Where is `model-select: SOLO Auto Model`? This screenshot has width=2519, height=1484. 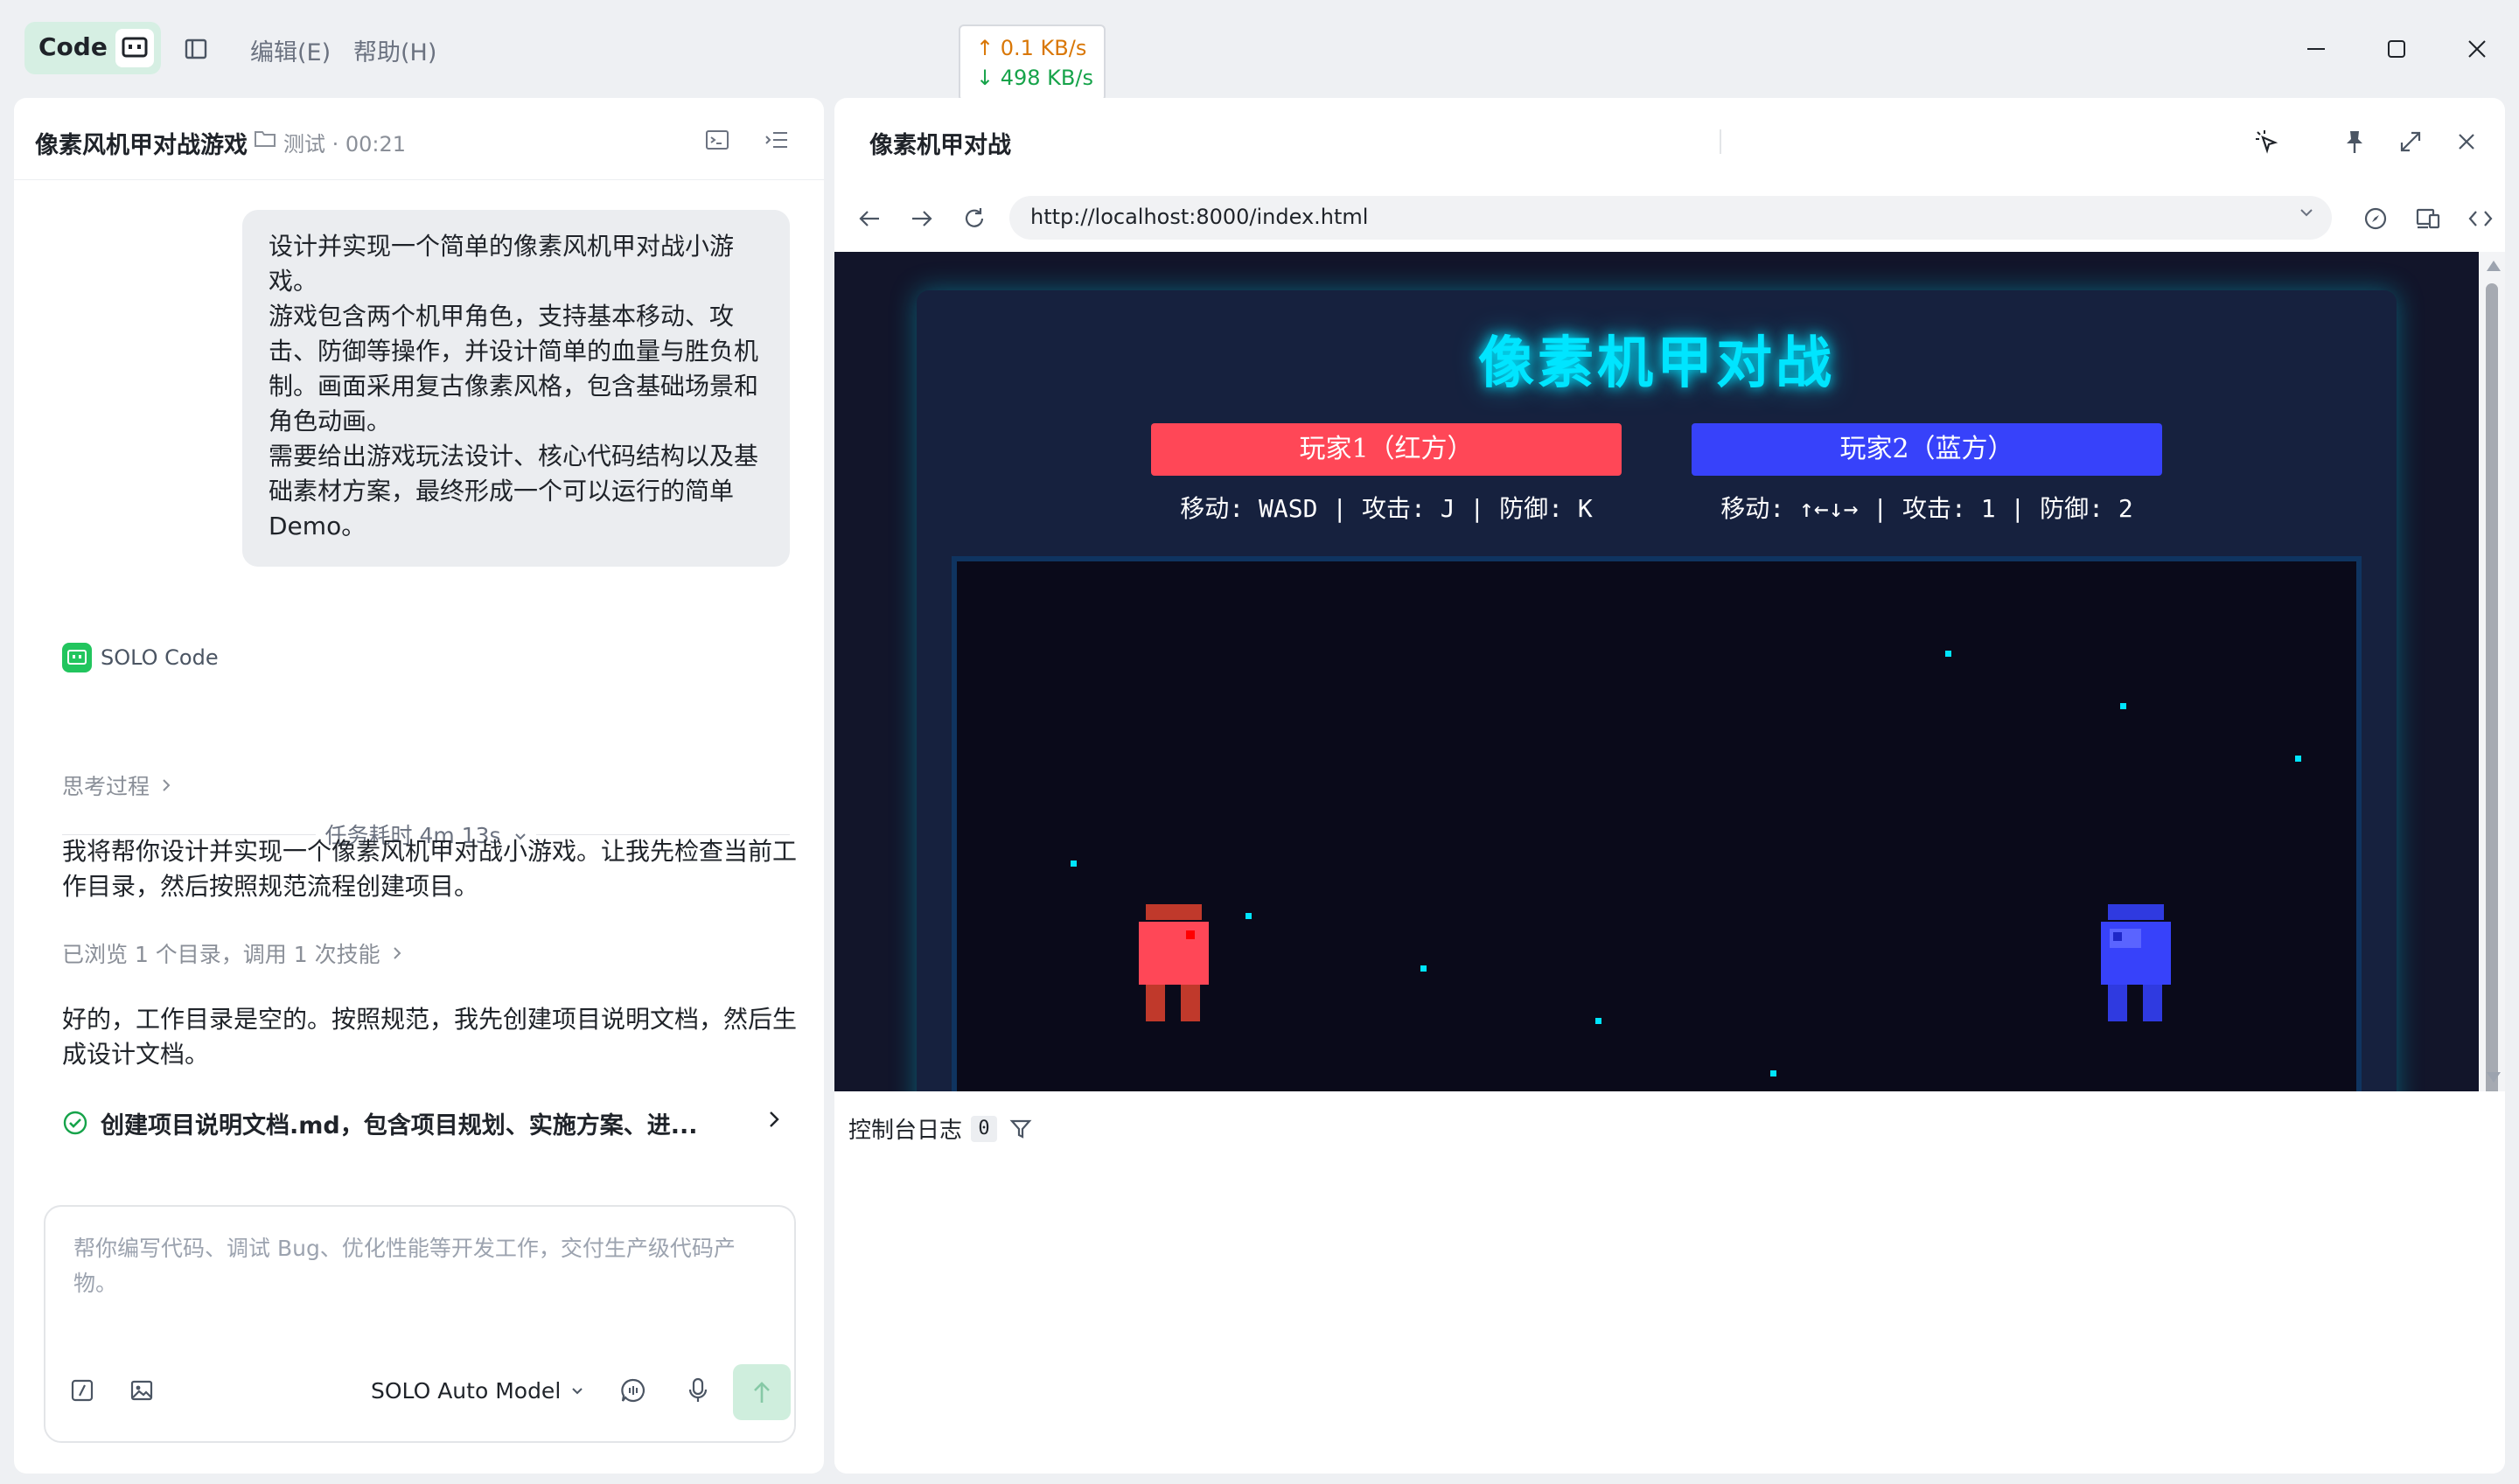
model-select: SOLO Auto Model is located at coordinates (477, 1391).